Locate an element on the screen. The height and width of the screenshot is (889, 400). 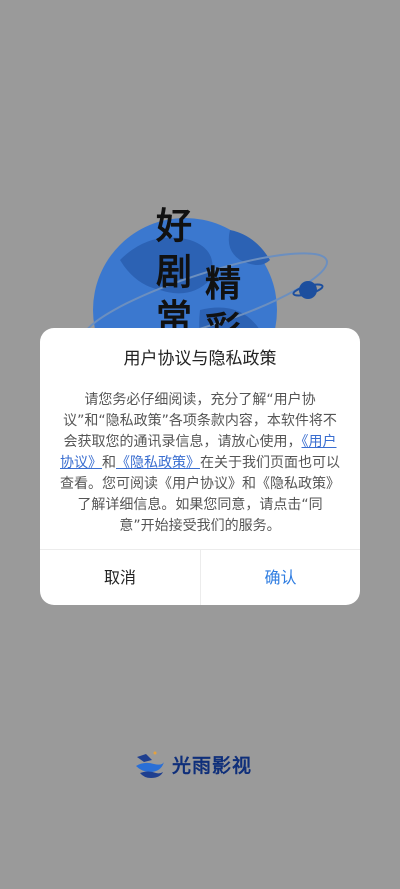
cancel-button: 取消 is located at coordinates (120, 577).